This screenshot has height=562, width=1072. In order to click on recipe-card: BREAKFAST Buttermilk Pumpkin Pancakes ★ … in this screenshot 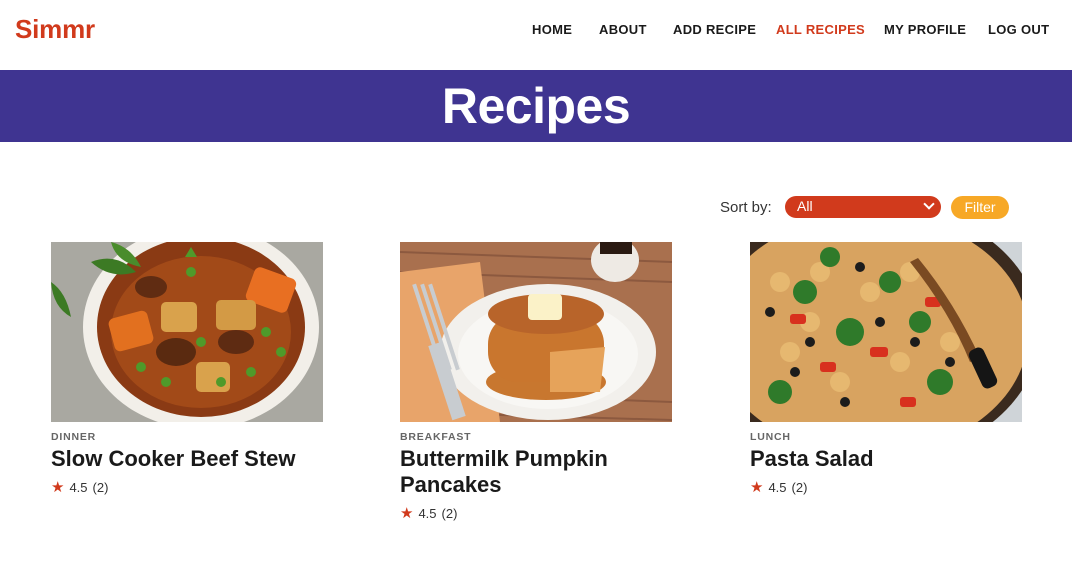, I will do `click(536, 381)`.